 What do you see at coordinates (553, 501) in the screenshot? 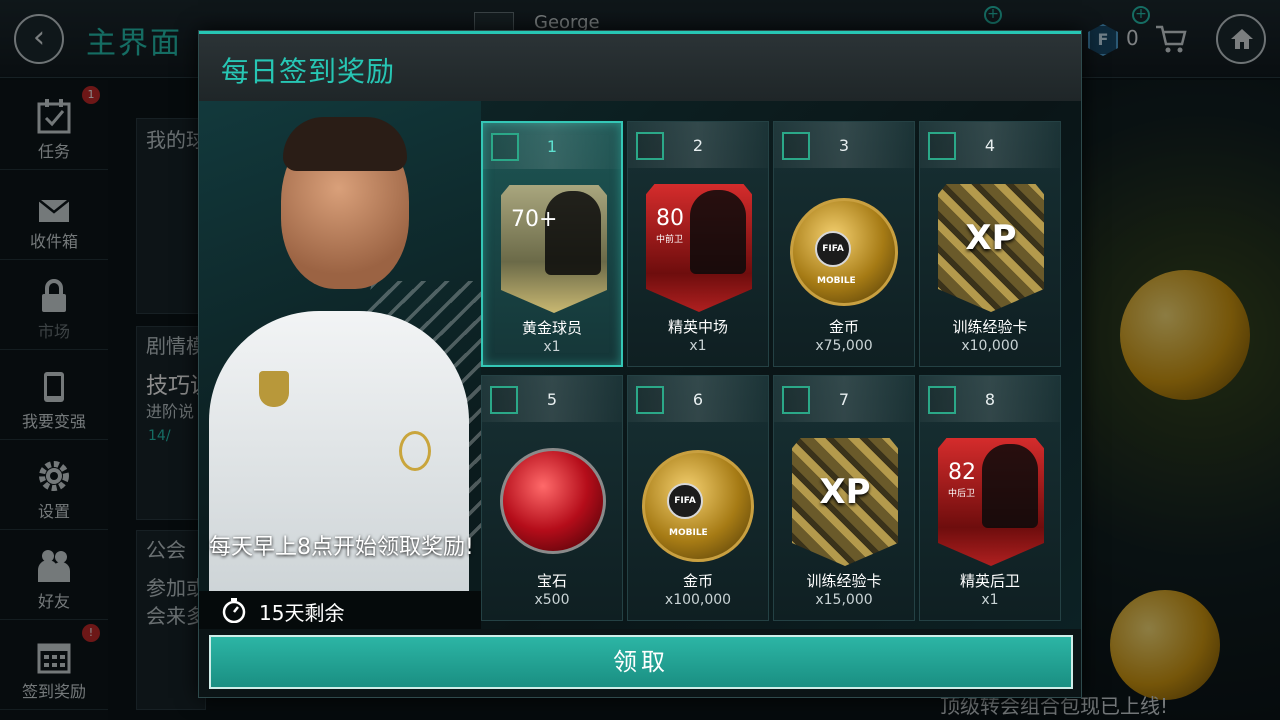
I see `gem-icon` at bounding box center [553, 501].